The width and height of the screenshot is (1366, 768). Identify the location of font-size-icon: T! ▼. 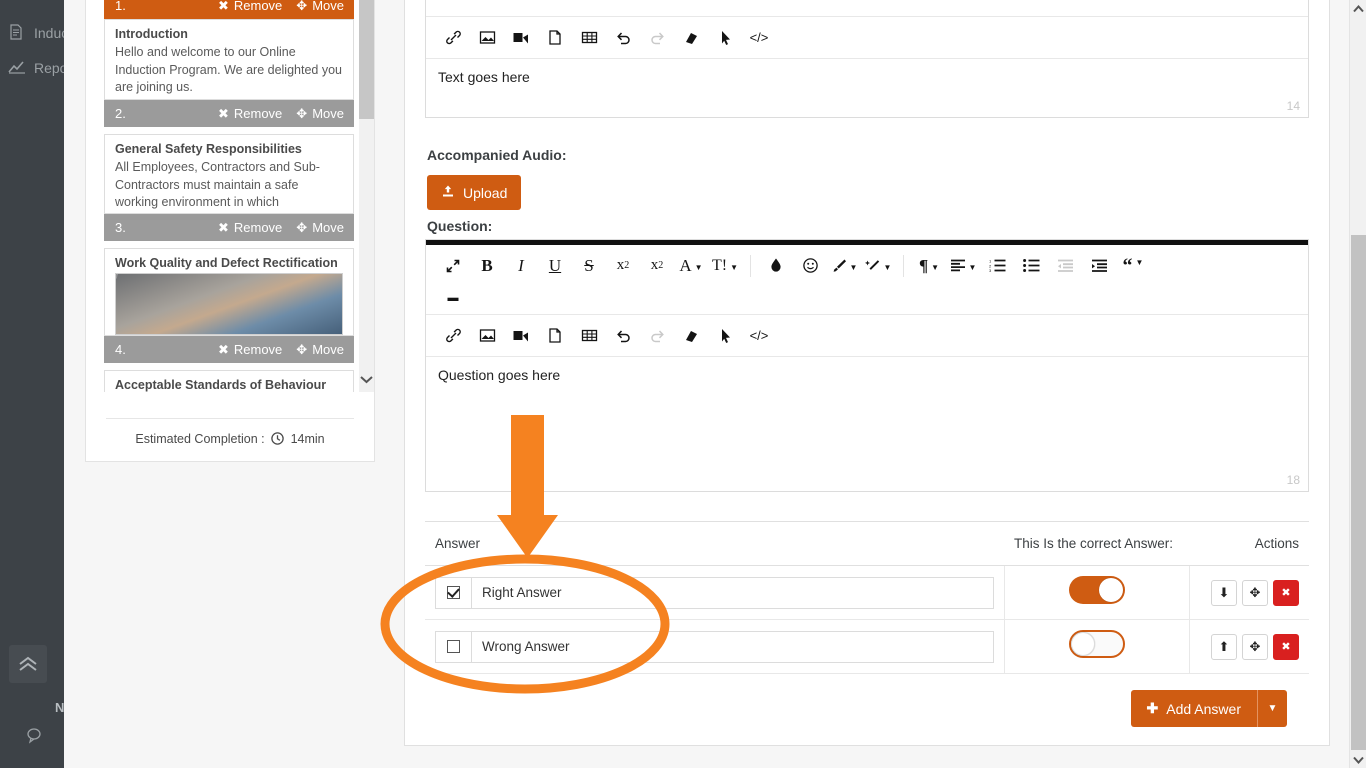
(725, 265).